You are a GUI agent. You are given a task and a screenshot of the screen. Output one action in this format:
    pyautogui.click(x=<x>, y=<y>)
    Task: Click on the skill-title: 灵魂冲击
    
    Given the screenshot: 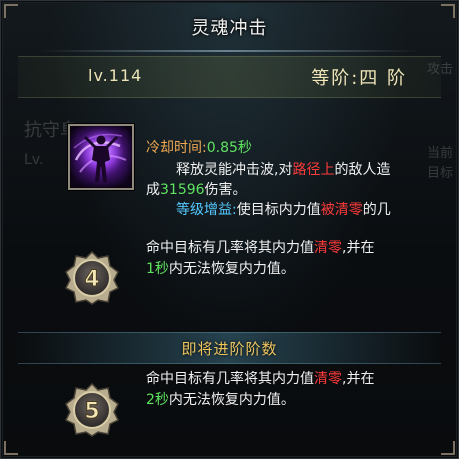 What is the action you would take?
    pyautogui.click(x=229, y=28)
    